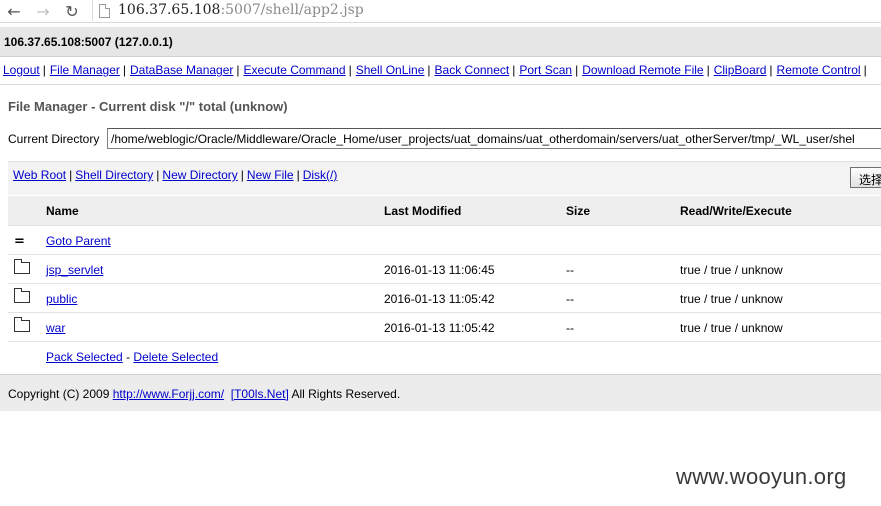  I want to click on rights-text: All Rights Reserved., so click(346, 394).